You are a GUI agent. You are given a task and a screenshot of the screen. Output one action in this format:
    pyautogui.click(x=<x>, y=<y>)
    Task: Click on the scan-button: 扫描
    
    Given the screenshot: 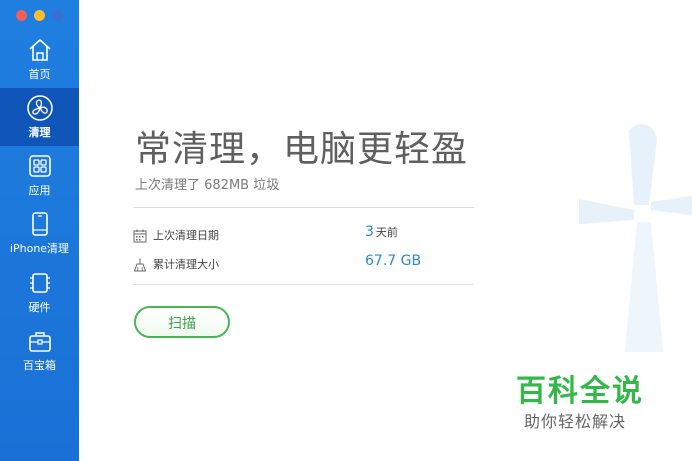 What is the action you would take?
    pyautogui.click(x=182, y=322)
    